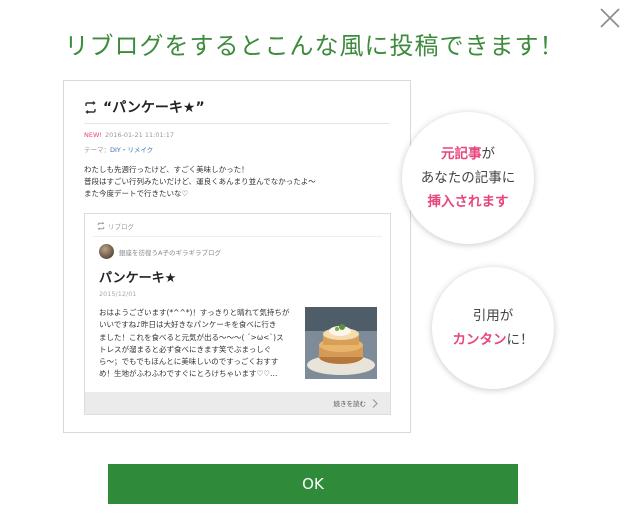 Image resolution: width=629 pixels, height=519 pixels. What do you see at coordinates (341, 343) in the screenshot?
I see `pancake-thumbnail` at bounding box center [341, 343].